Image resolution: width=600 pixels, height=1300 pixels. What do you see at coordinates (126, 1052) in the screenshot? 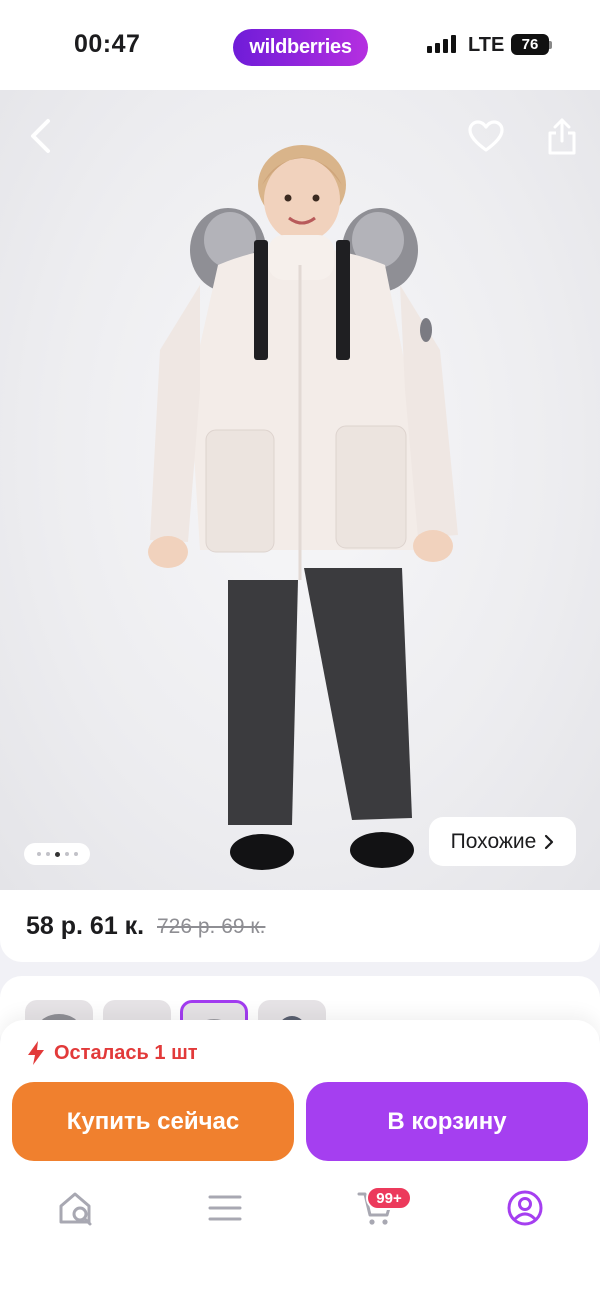
I see `stock-text: Осталась 1 шт` at bounding box center [126, 1052].